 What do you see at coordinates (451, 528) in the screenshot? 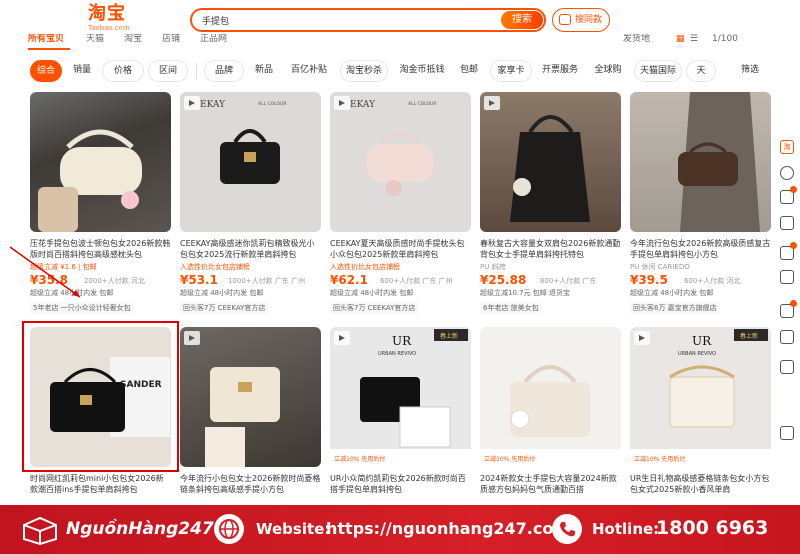
I see `website-url: https://nguonhang247.com/` at bounding box center [451, 528].